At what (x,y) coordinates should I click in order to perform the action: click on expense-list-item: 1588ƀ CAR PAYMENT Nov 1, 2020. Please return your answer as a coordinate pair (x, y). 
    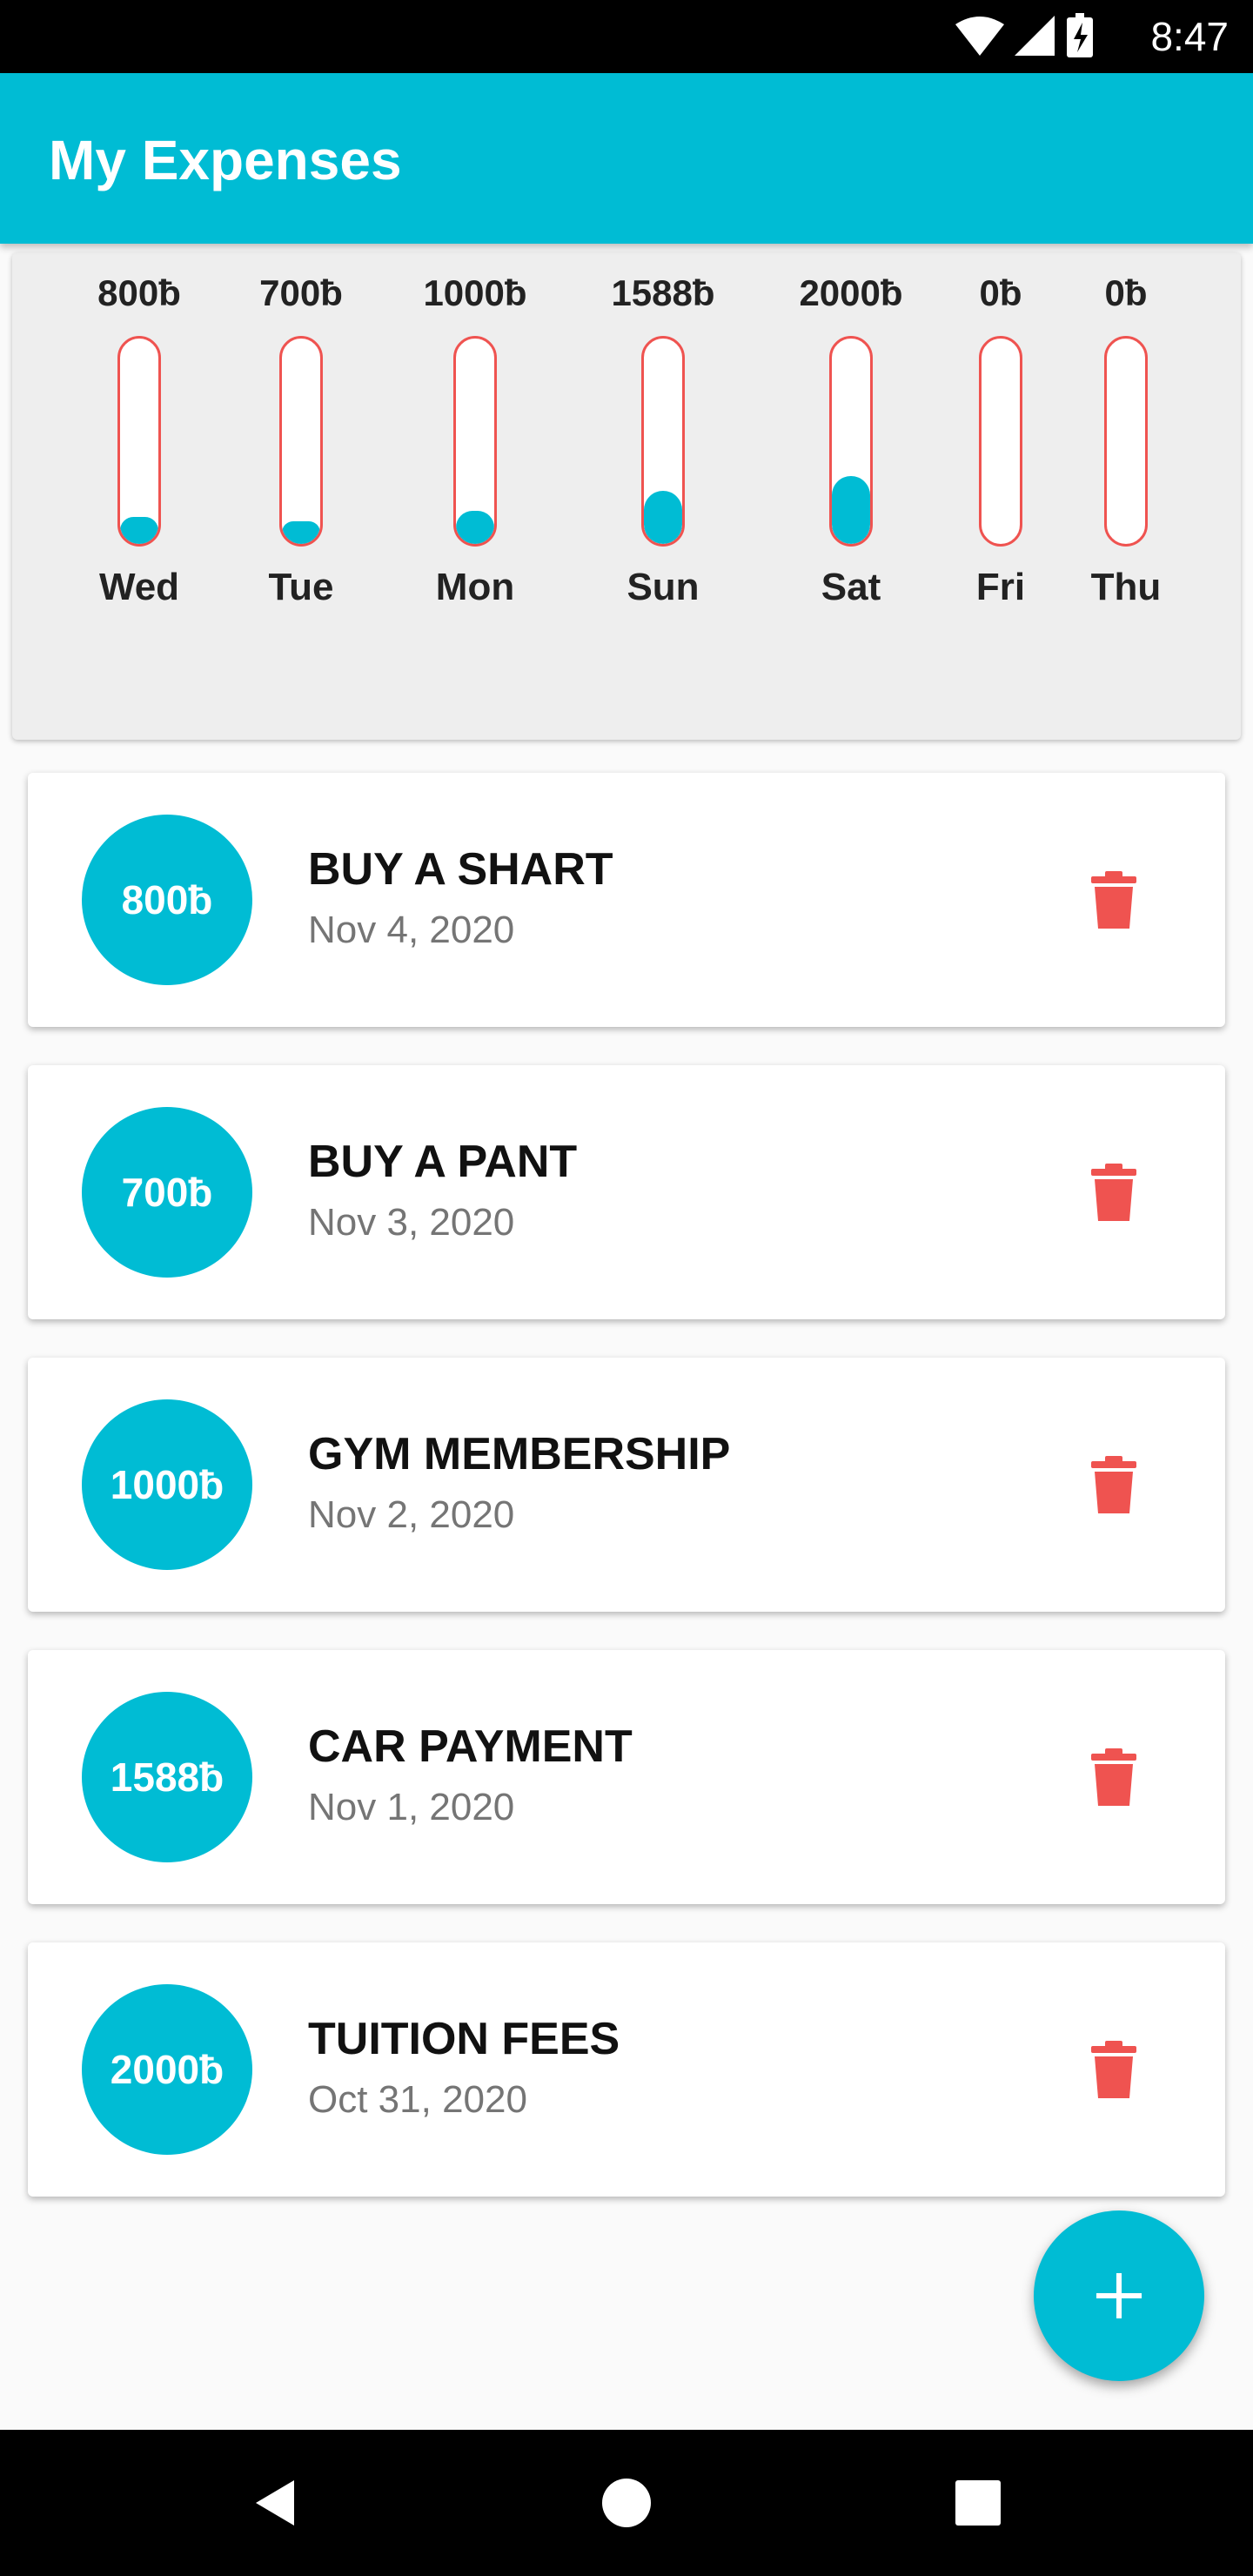
    Looking at the image, I should click on (626, 1777).